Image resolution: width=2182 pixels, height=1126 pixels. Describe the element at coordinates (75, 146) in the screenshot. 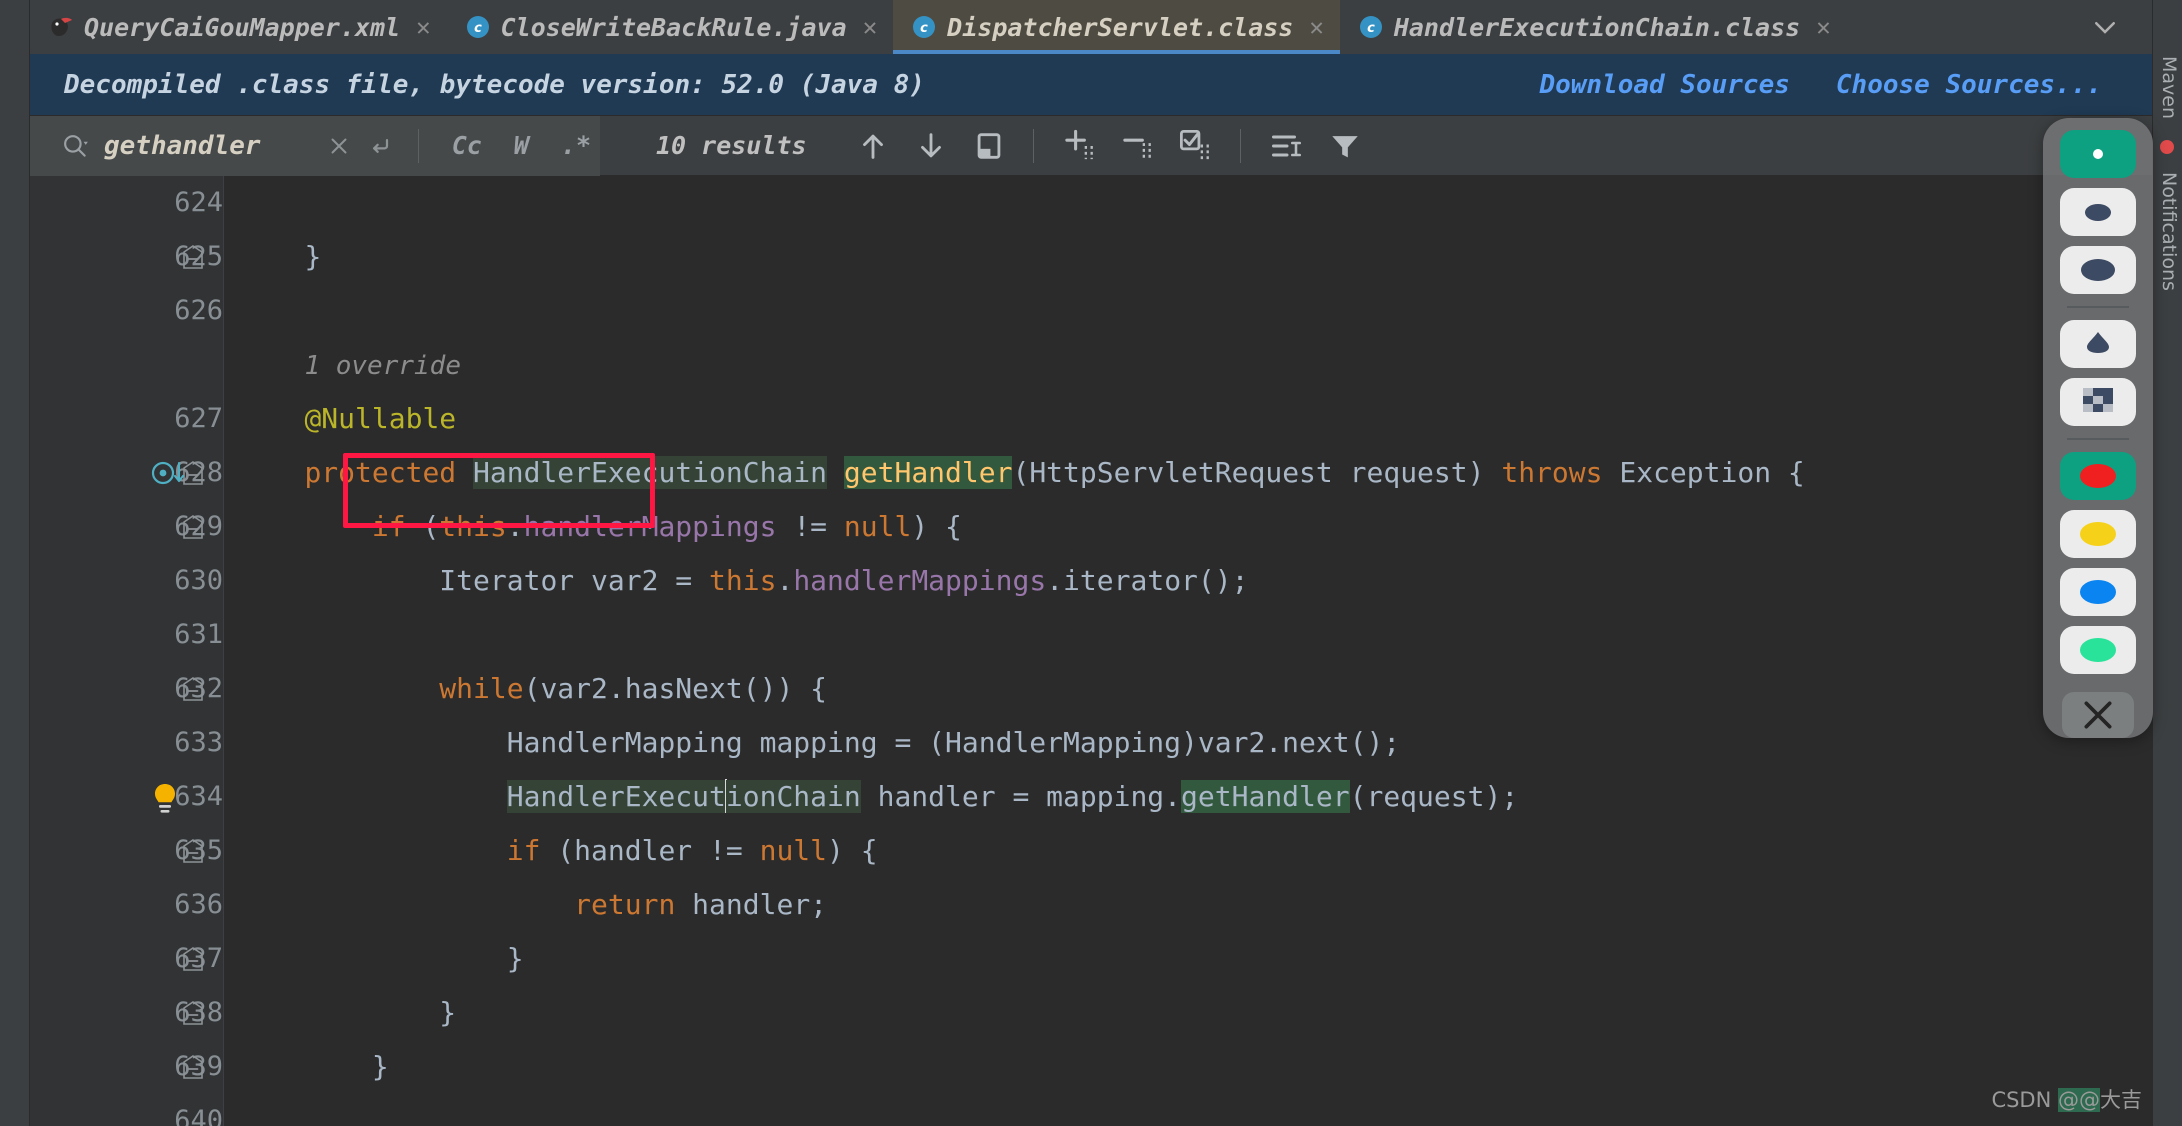

I see `search-icon` at that location.